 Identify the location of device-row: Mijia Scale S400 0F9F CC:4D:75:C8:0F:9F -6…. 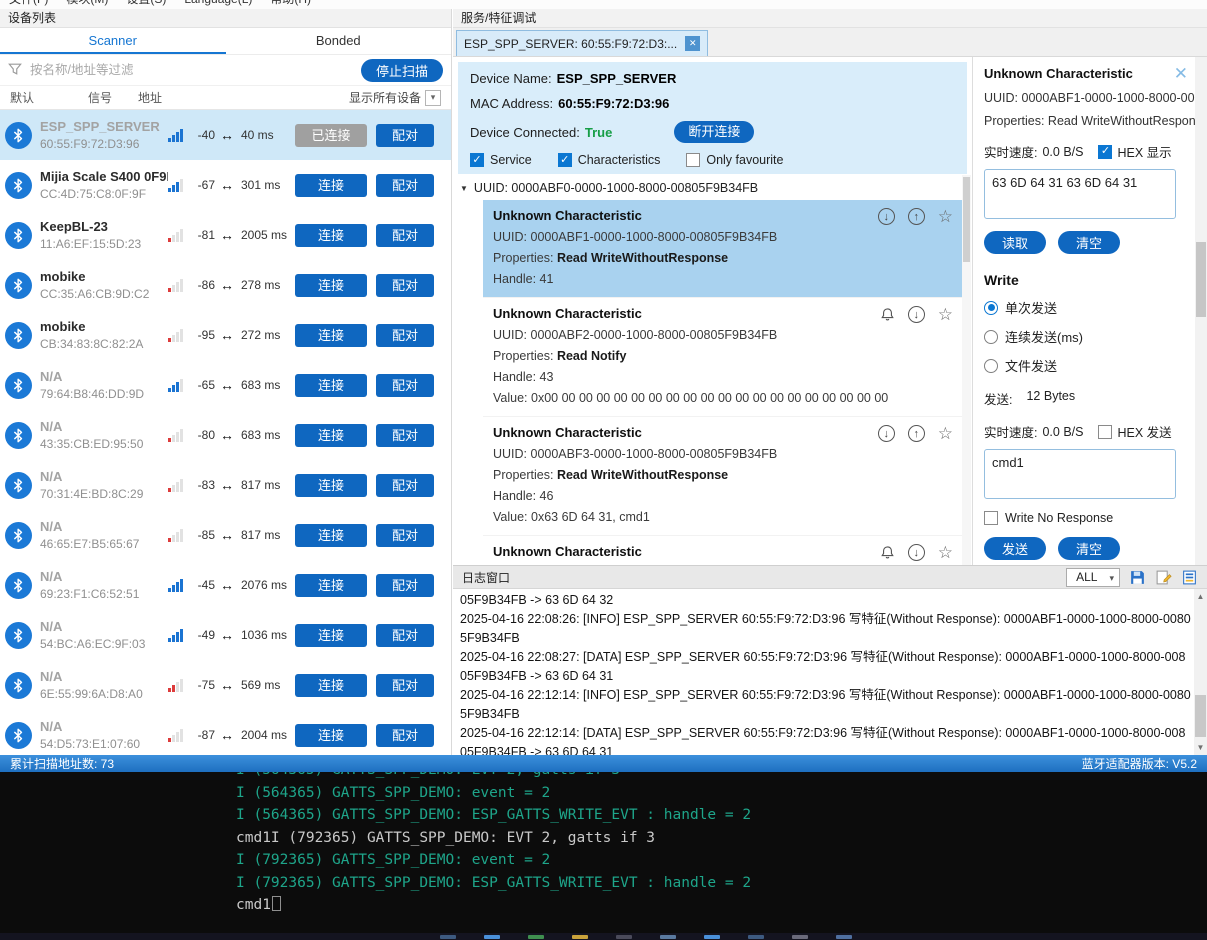
(225, 185).